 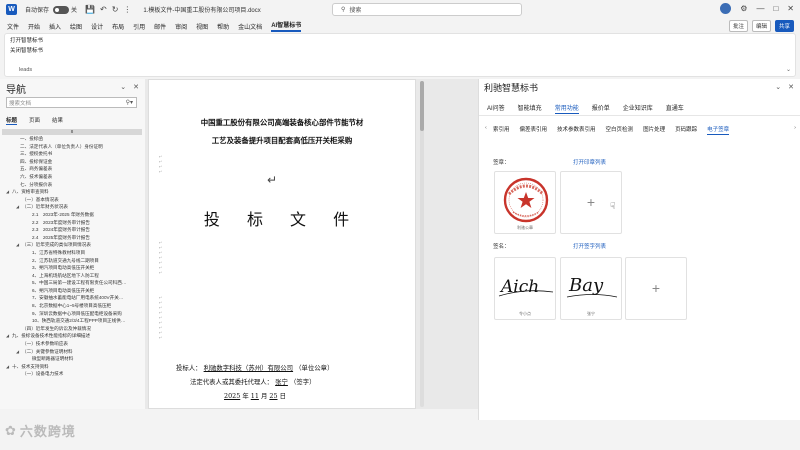 I want to click on nav-heading-item: ◢ （三）近年完成的类似项目情况表, so click(x=72, y=245).